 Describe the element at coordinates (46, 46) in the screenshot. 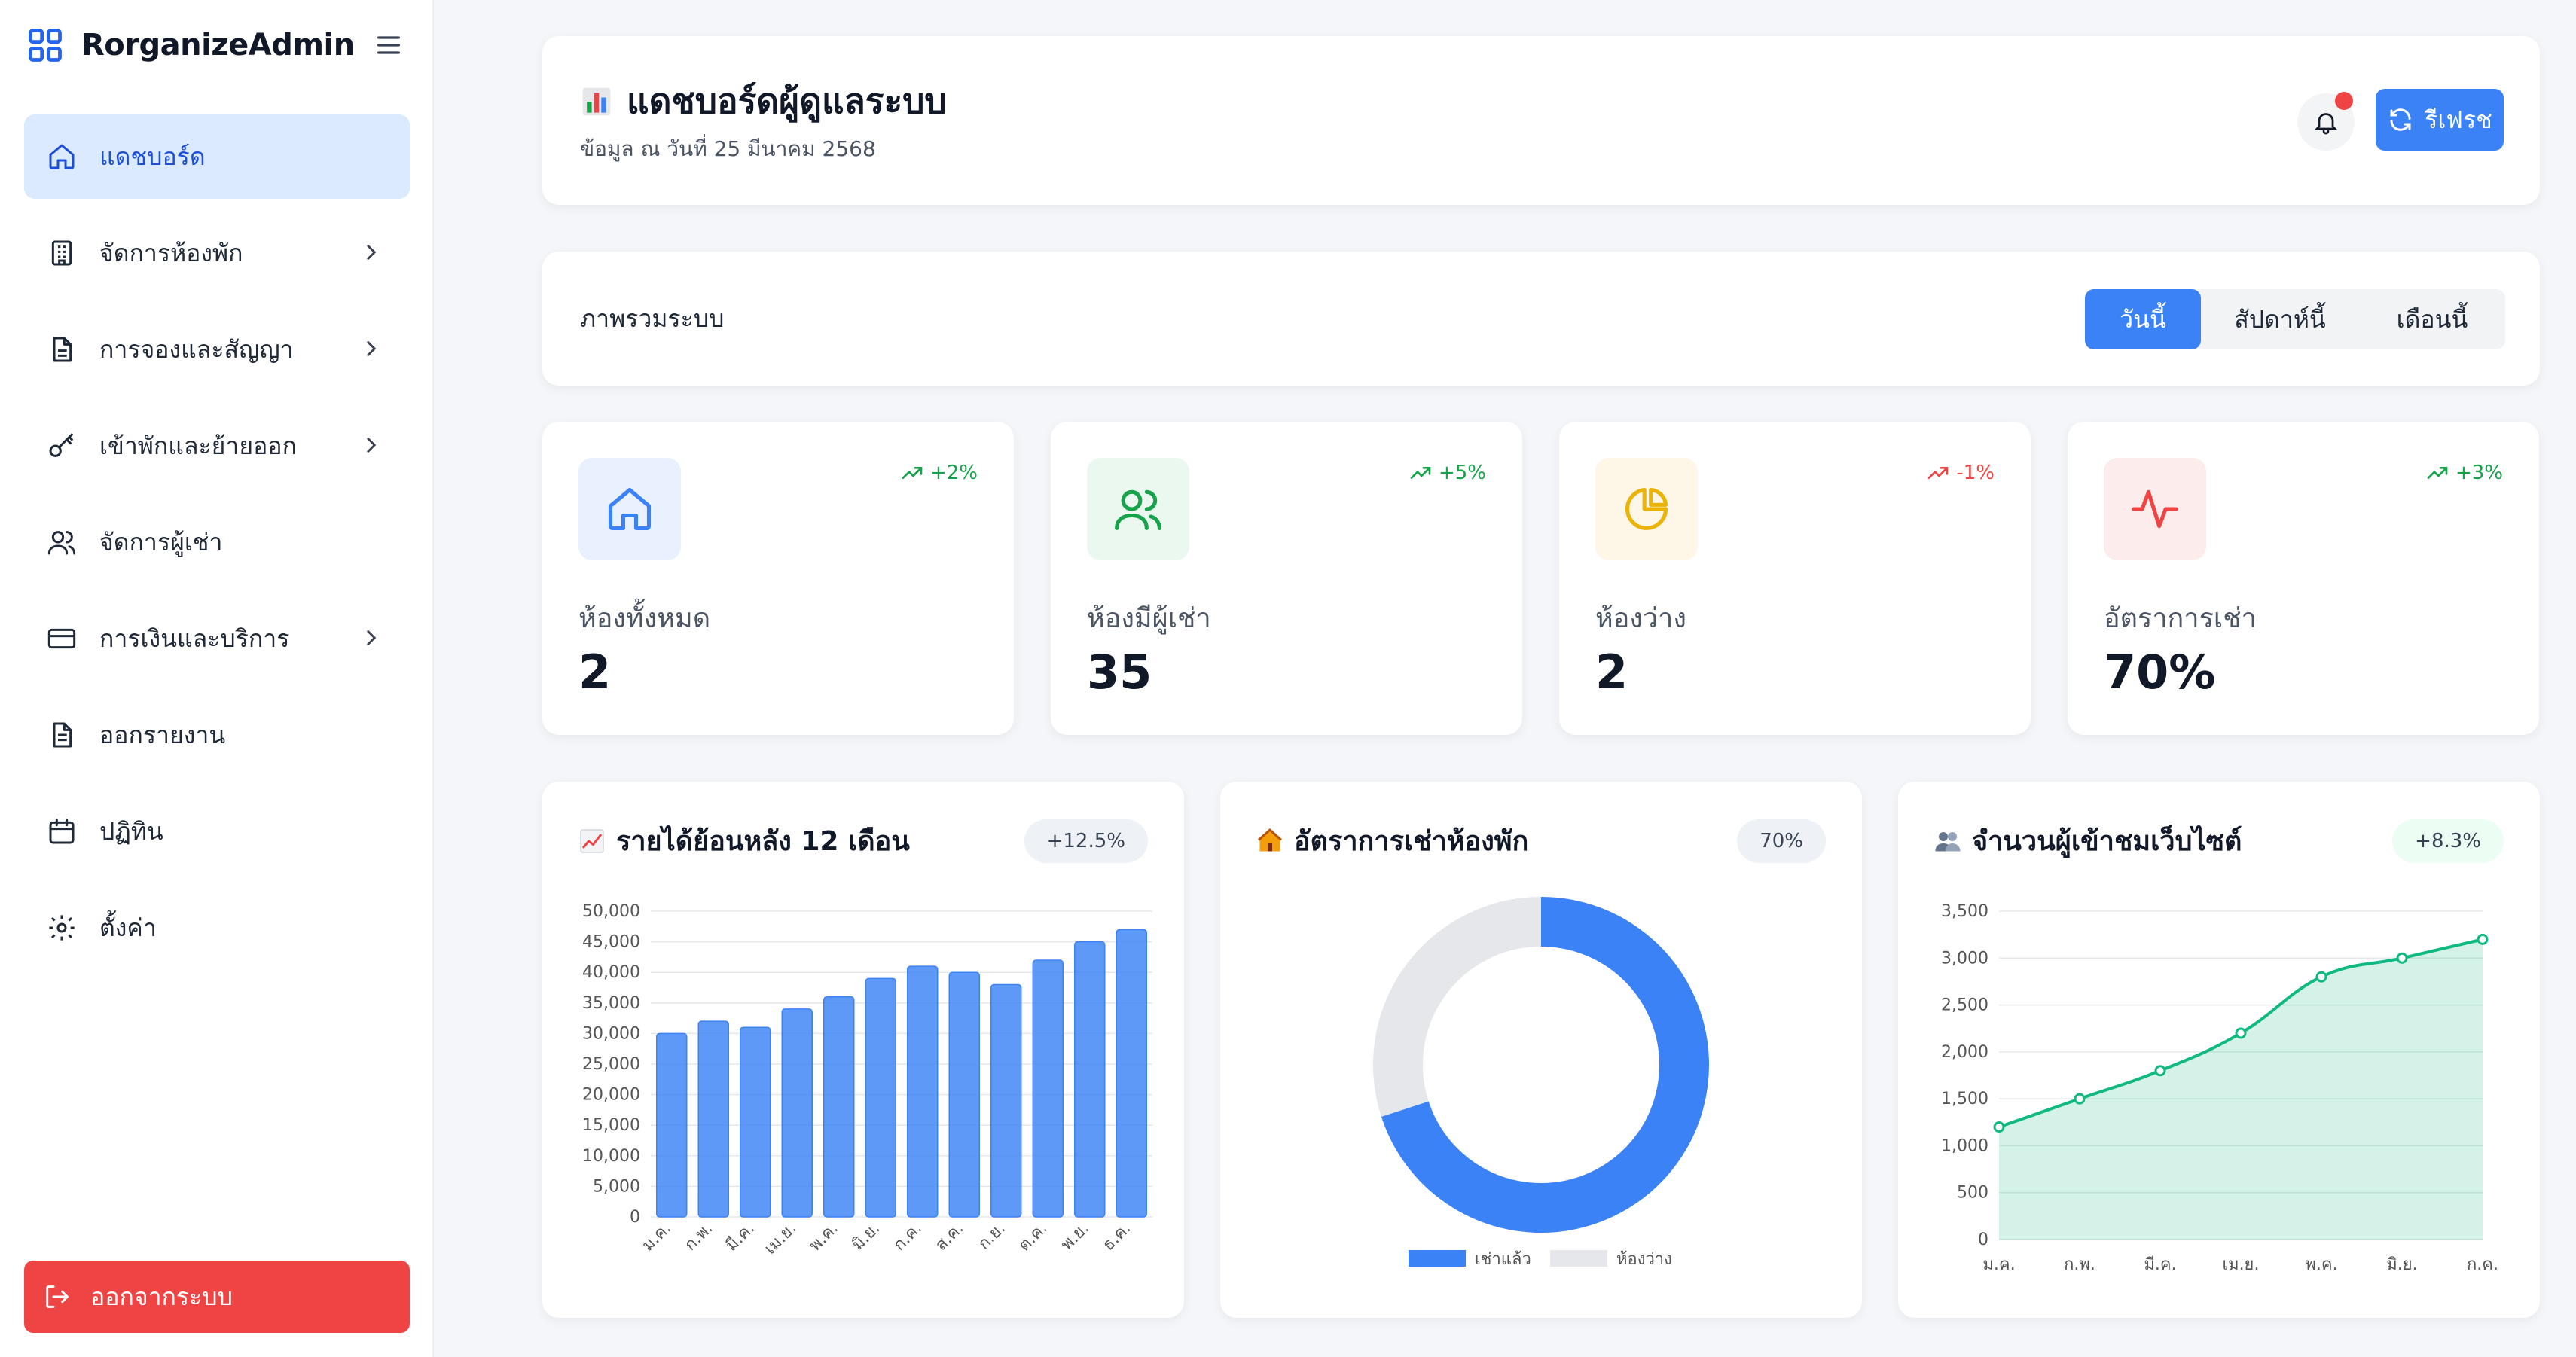

I see `grid-logo-icon` at that location.